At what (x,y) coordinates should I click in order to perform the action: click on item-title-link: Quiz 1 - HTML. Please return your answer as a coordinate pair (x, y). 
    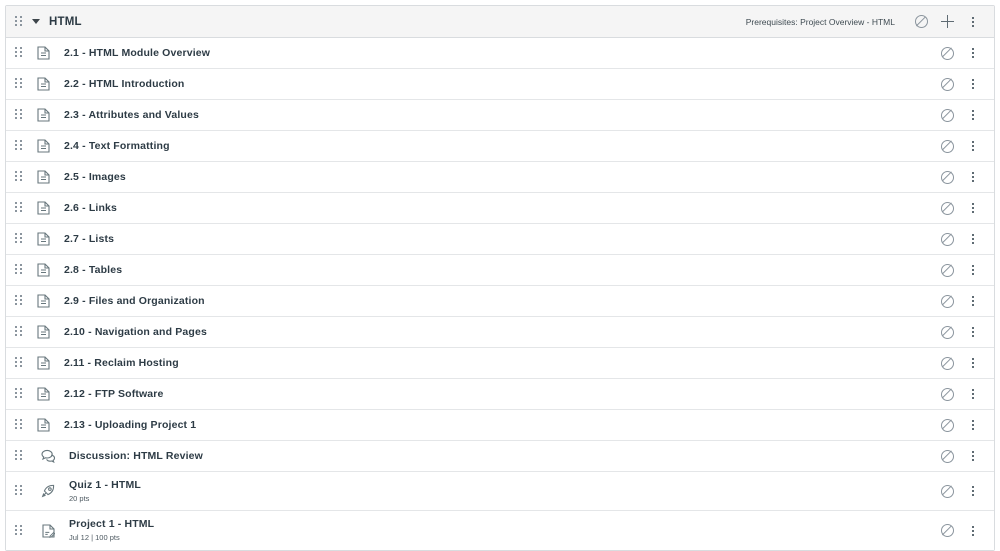
    Looking at the image, I should click on (105, 485).